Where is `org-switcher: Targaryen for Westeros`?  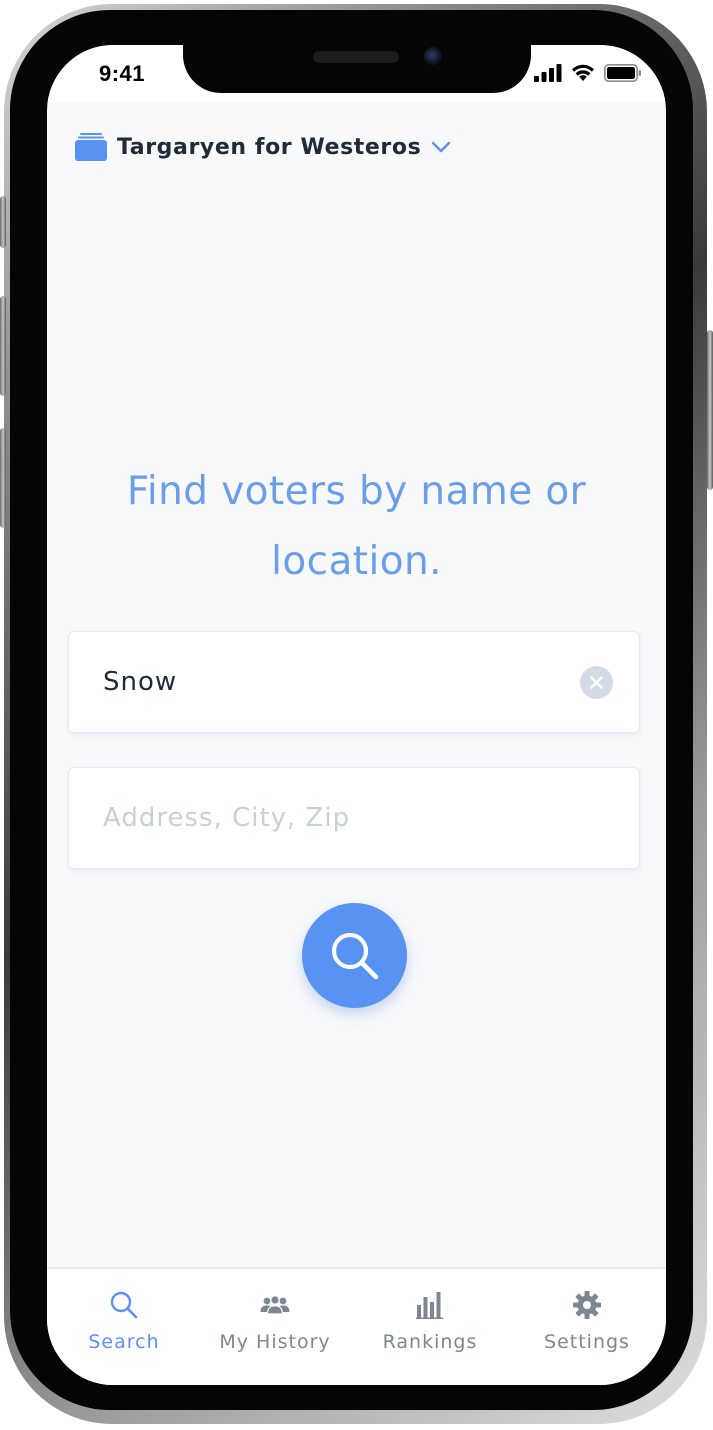
org-switcher: Targaryen for Westeros is located at coordinates (263, 147).